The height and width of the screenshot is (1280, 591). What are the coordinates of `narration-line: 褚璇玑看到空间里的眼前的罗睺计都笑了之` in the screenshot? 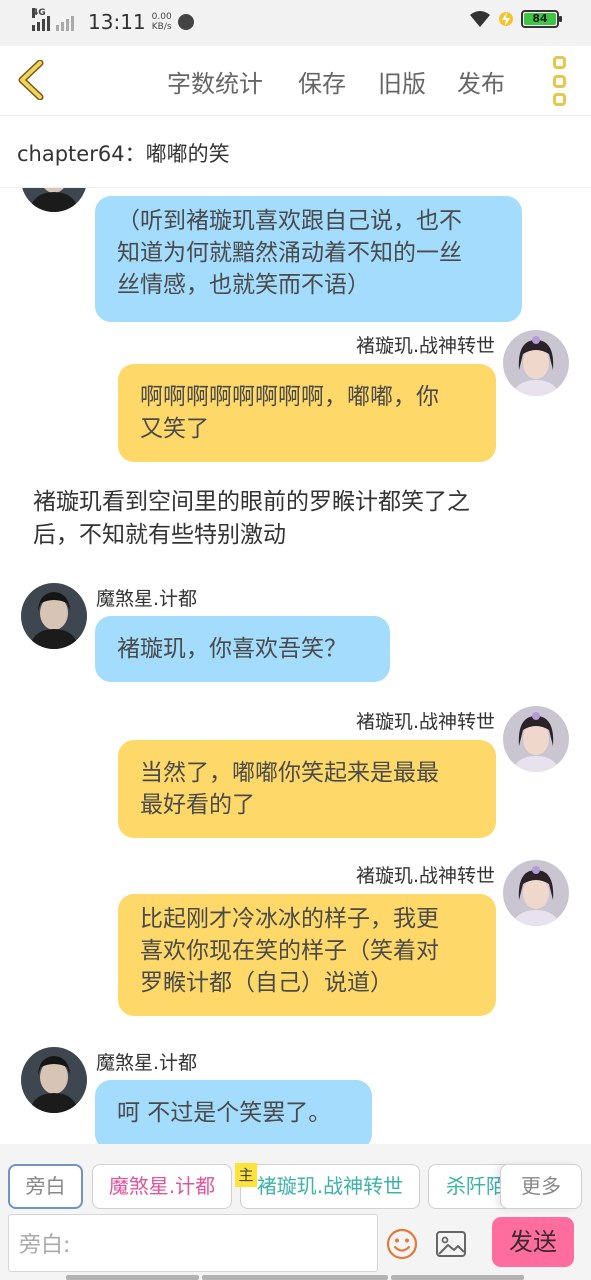 It's located at (251, 502).